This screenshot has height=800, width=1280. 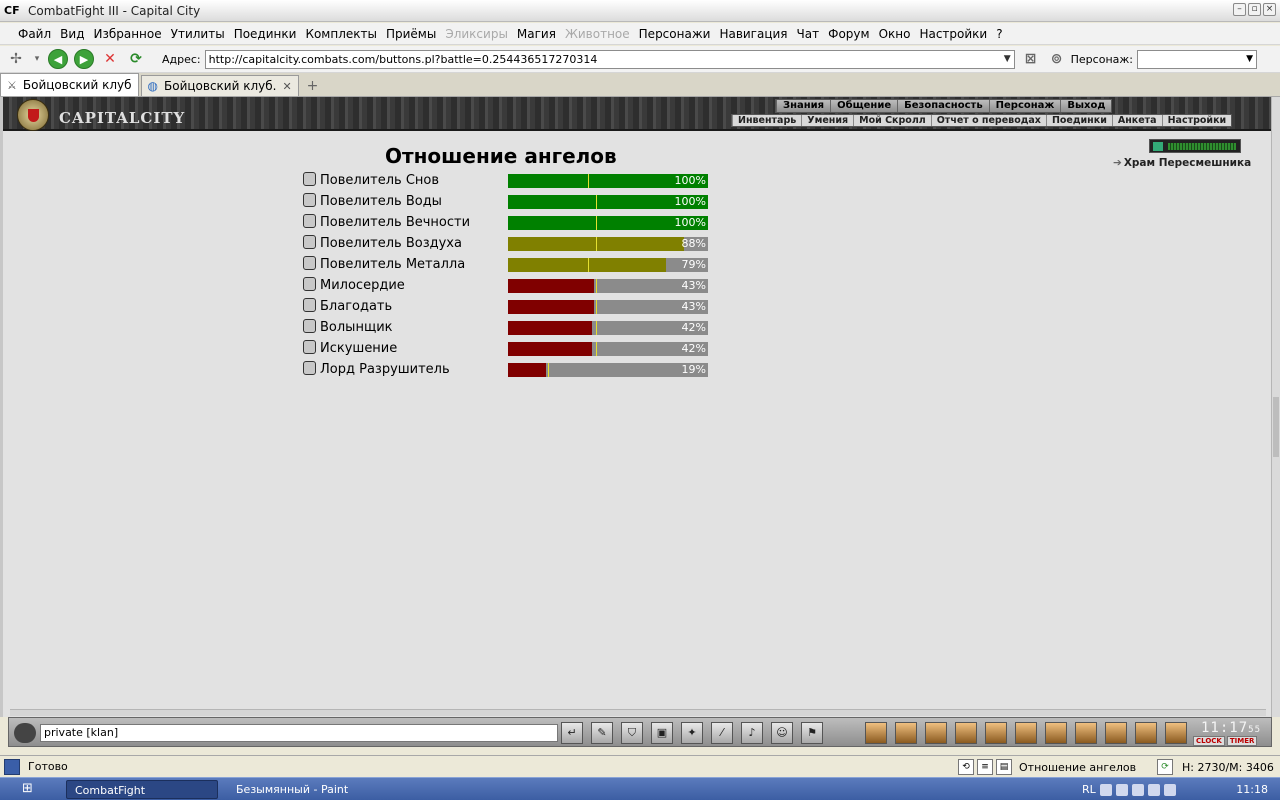 What do you see at coordinates (1024, 106) in the screenshot?
I see `game-nav-item: Персонаж` at bounding box center [1024, 106].